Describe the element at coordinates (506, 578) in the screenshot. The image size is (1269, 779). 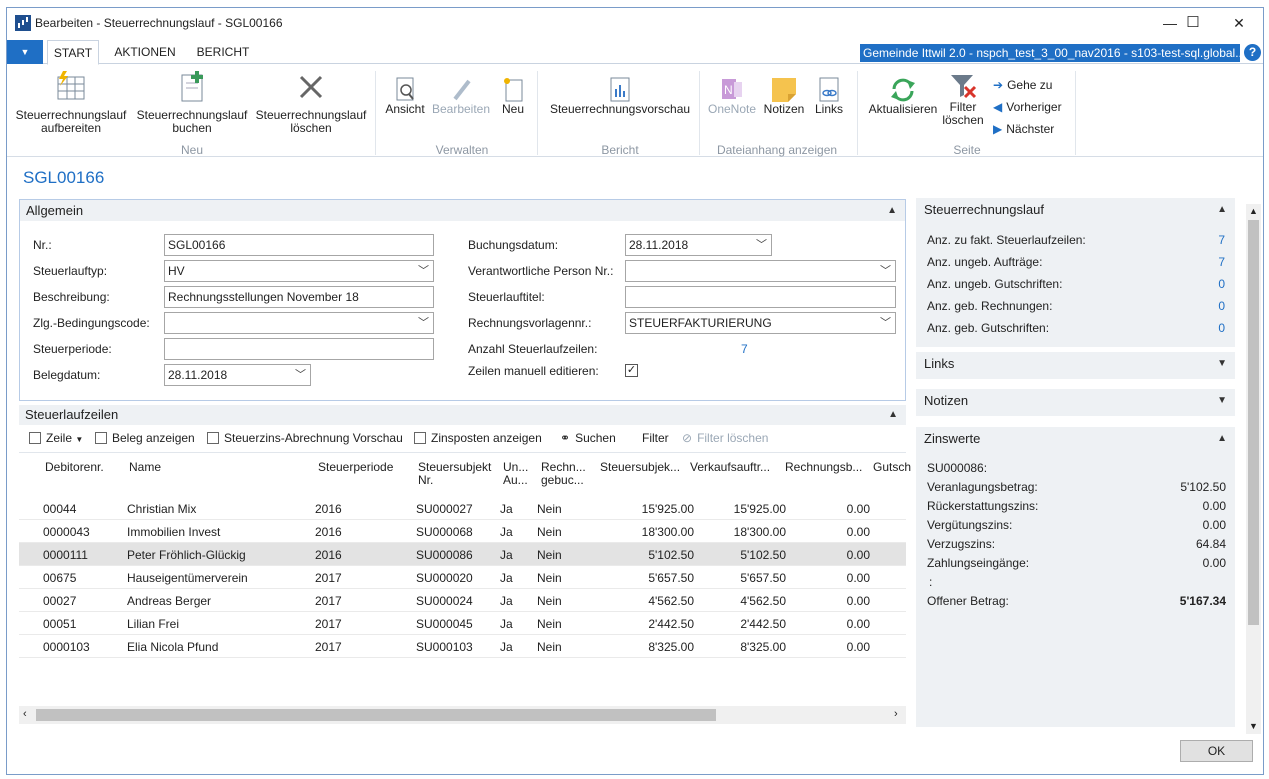
I see `table-cell: Ja` at that location.